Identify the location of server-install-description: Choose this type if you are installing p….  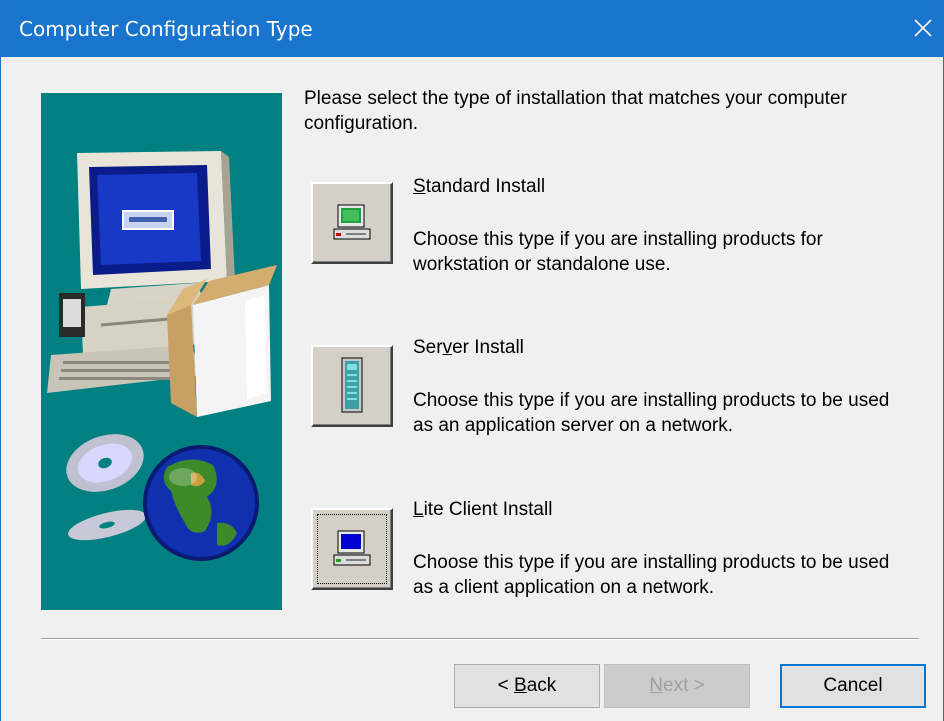
(651, 413).